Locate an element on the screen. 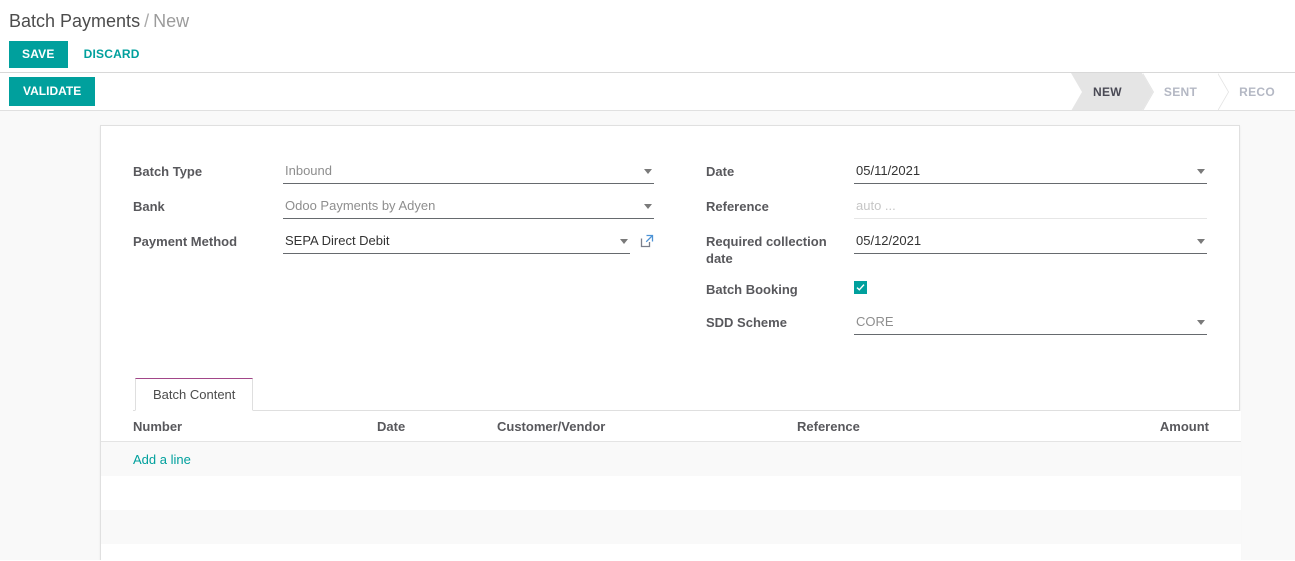  bank-select: Odoo Payments by Adyen is located at coordinates (468, 206).